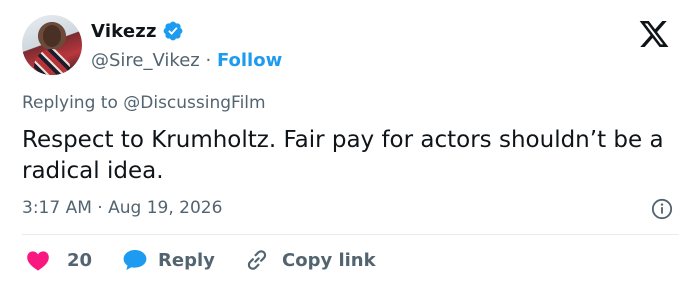 This screenshot has height=287, width=700. Describe the element at coordinates (52, 36) in the screenshot. I see `avatar-head` at that location.